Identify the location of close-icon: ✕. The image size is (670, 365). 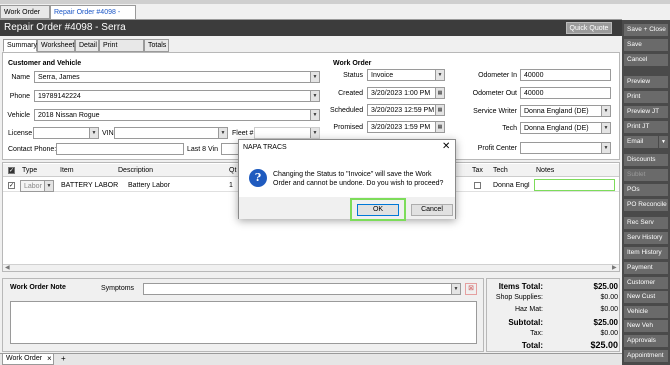
(446, 147).